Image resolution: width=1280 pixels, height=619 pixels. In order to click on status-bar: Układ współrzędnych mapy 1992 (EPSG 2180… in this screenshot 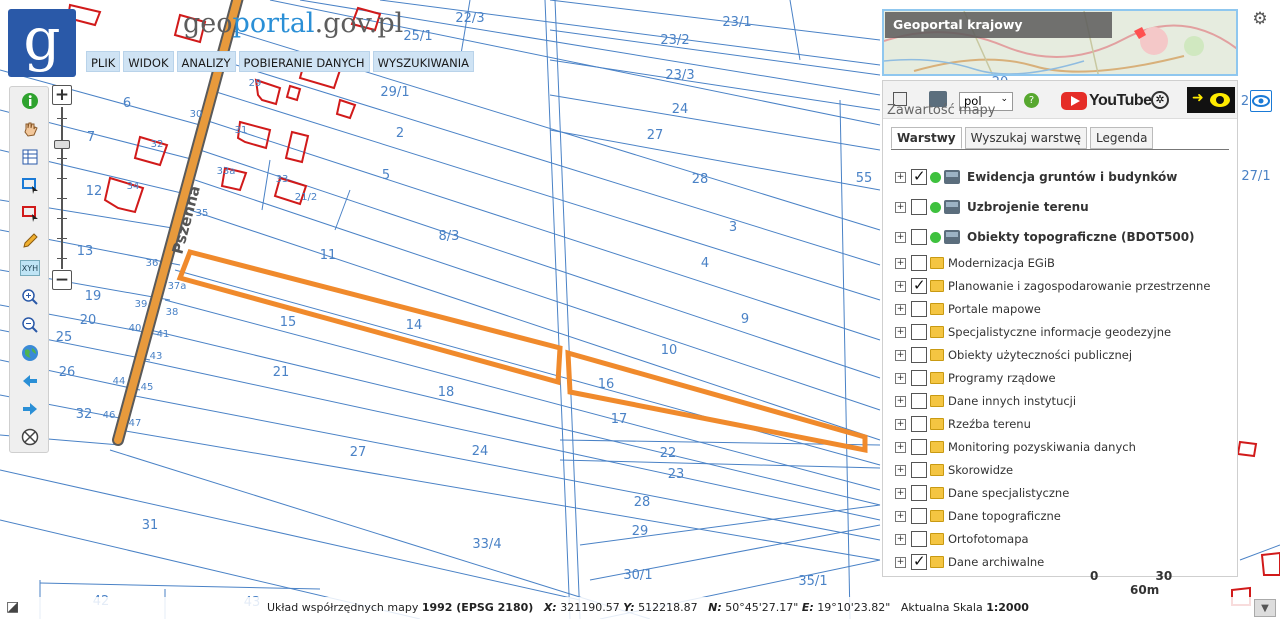, I will do `click(640, 608)`.